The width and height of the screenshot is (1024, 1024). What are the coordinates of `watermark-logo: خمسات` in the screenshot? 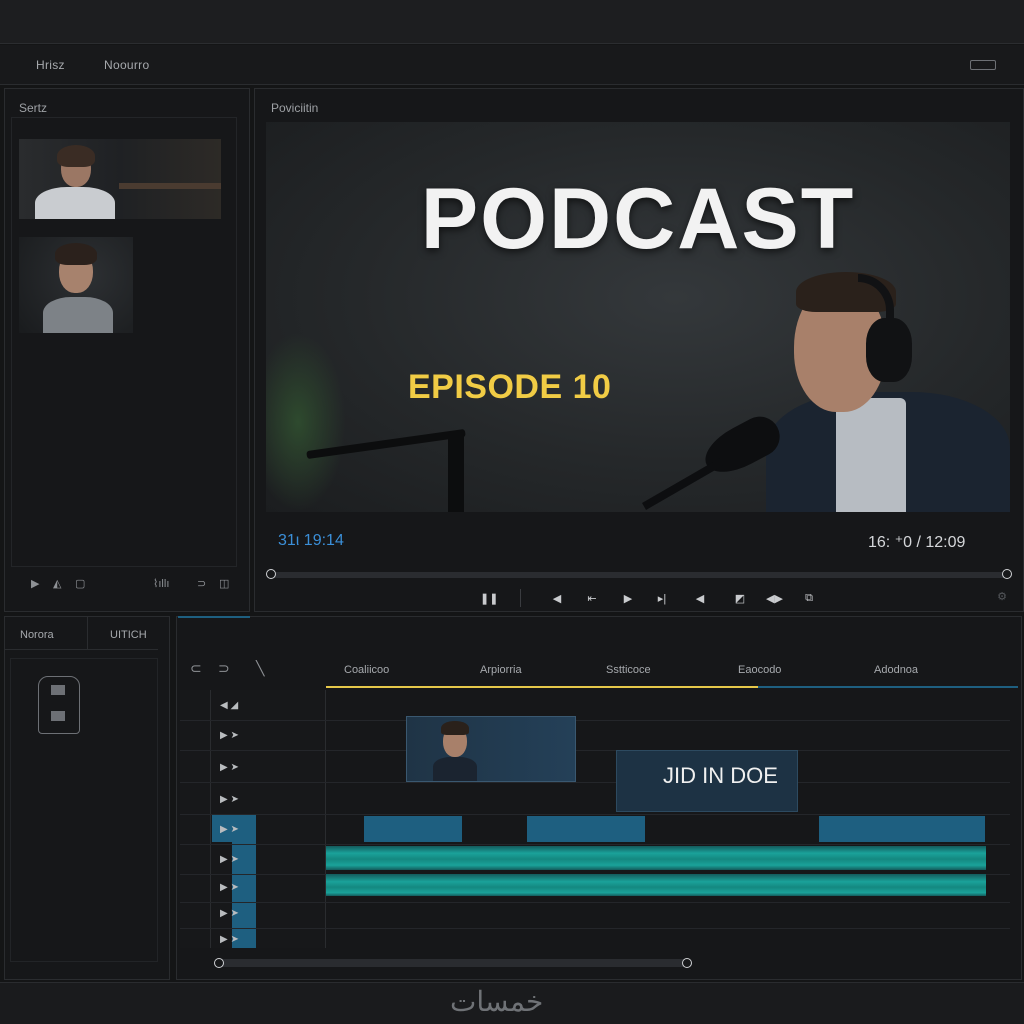 It's located at (497, 1001).